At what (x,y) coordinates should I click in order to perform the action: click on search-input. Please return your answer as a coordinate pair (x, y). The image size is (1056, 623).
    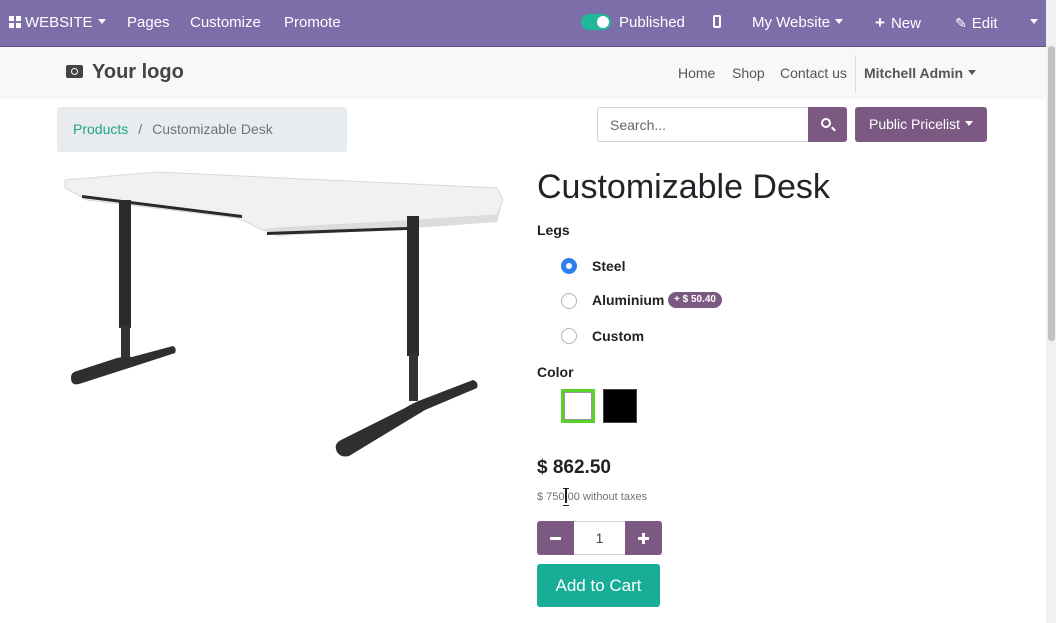
    Looking at the image, I should click on (703, 124).